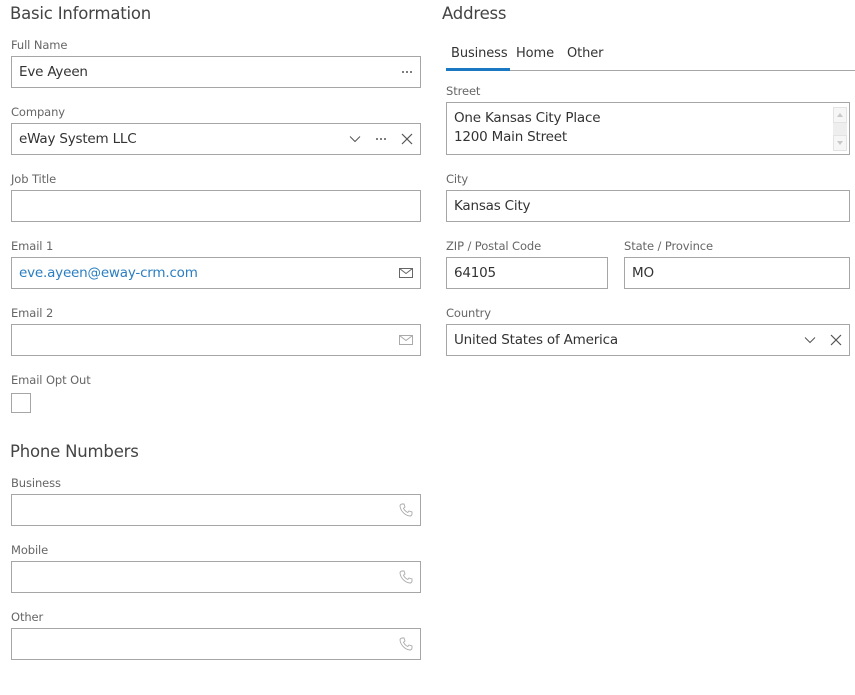 Image resolution: width=855 pixels, height=695 pixels. I want to click on tab-other: Other, so click(585, 53).